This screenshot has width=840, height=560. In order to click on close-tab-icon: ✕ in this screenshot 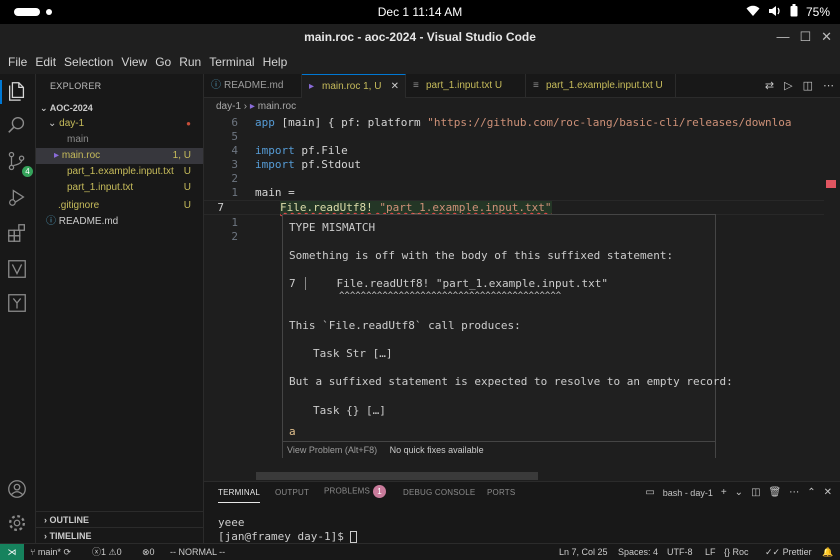, I will do `click(395, 87)`.